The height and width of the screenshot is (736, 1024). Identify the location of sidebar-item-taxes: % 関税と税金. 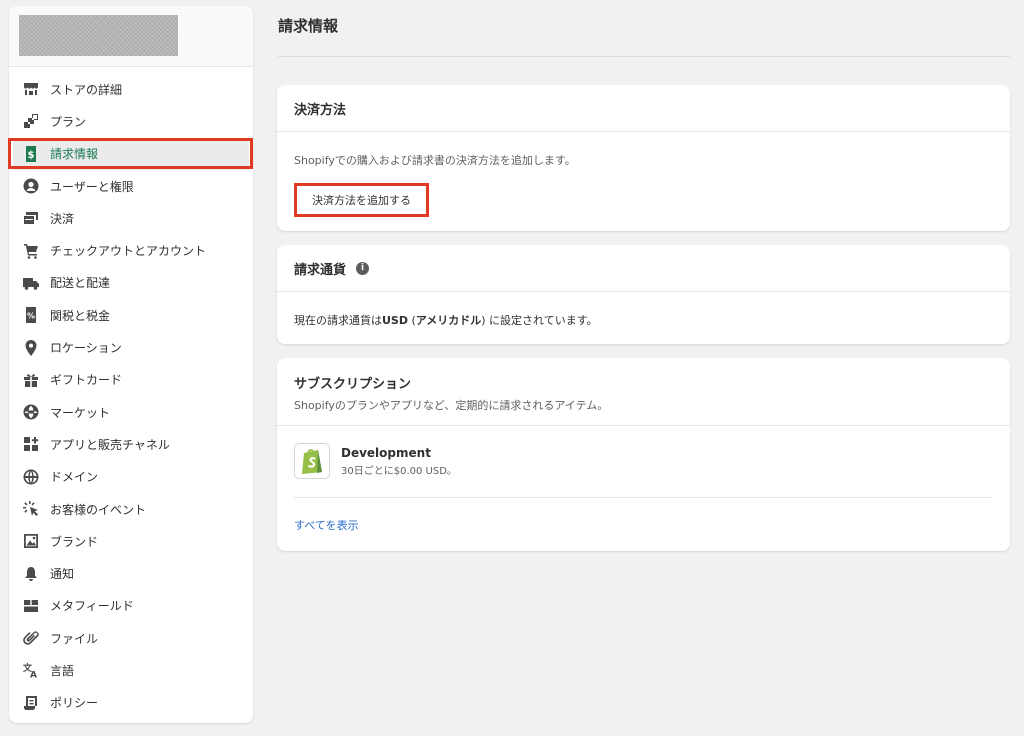
(131, 315).